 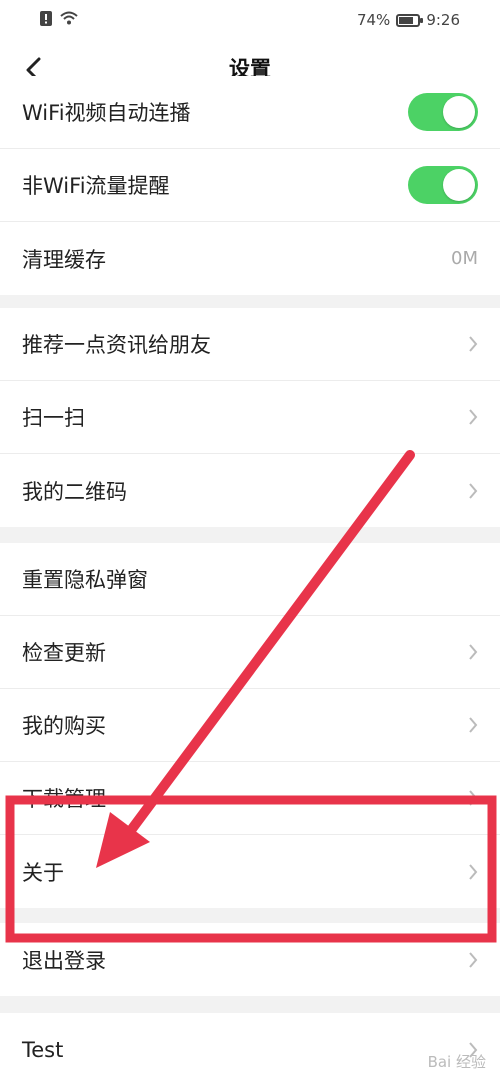 I want to click on status-bar: 74% 9:26, so click(x=250, y=20).